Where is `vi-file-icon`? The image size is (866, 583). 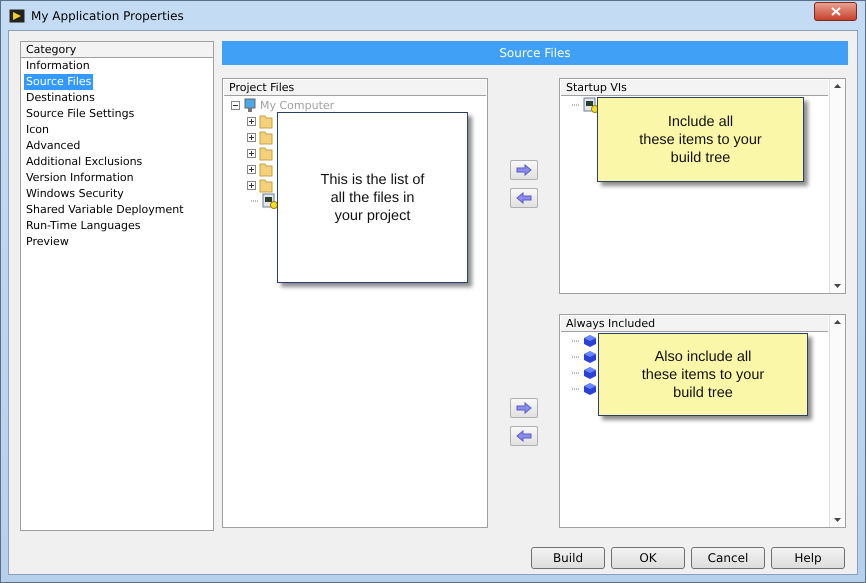
vi-file-icon is located at coordinates (591, 105).